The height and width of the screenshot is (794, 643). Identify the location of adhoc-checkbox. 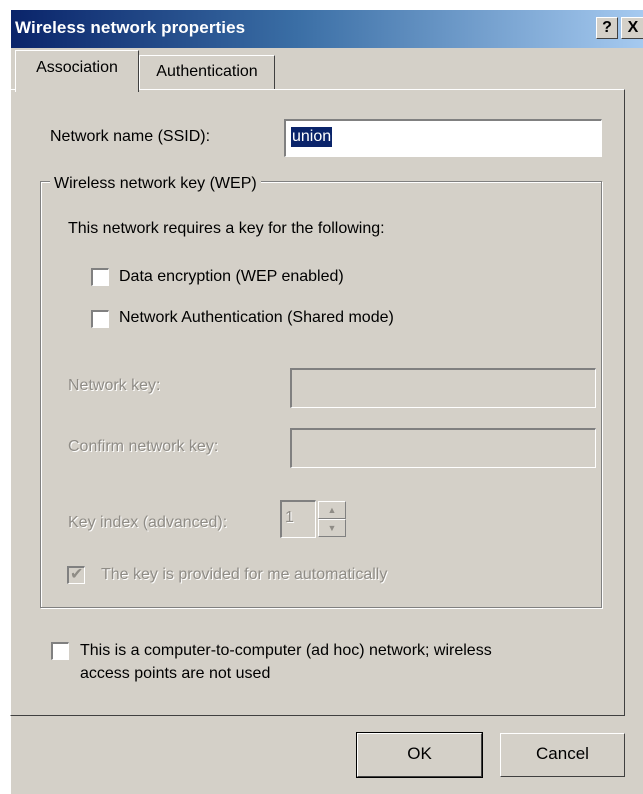
(60, 651).